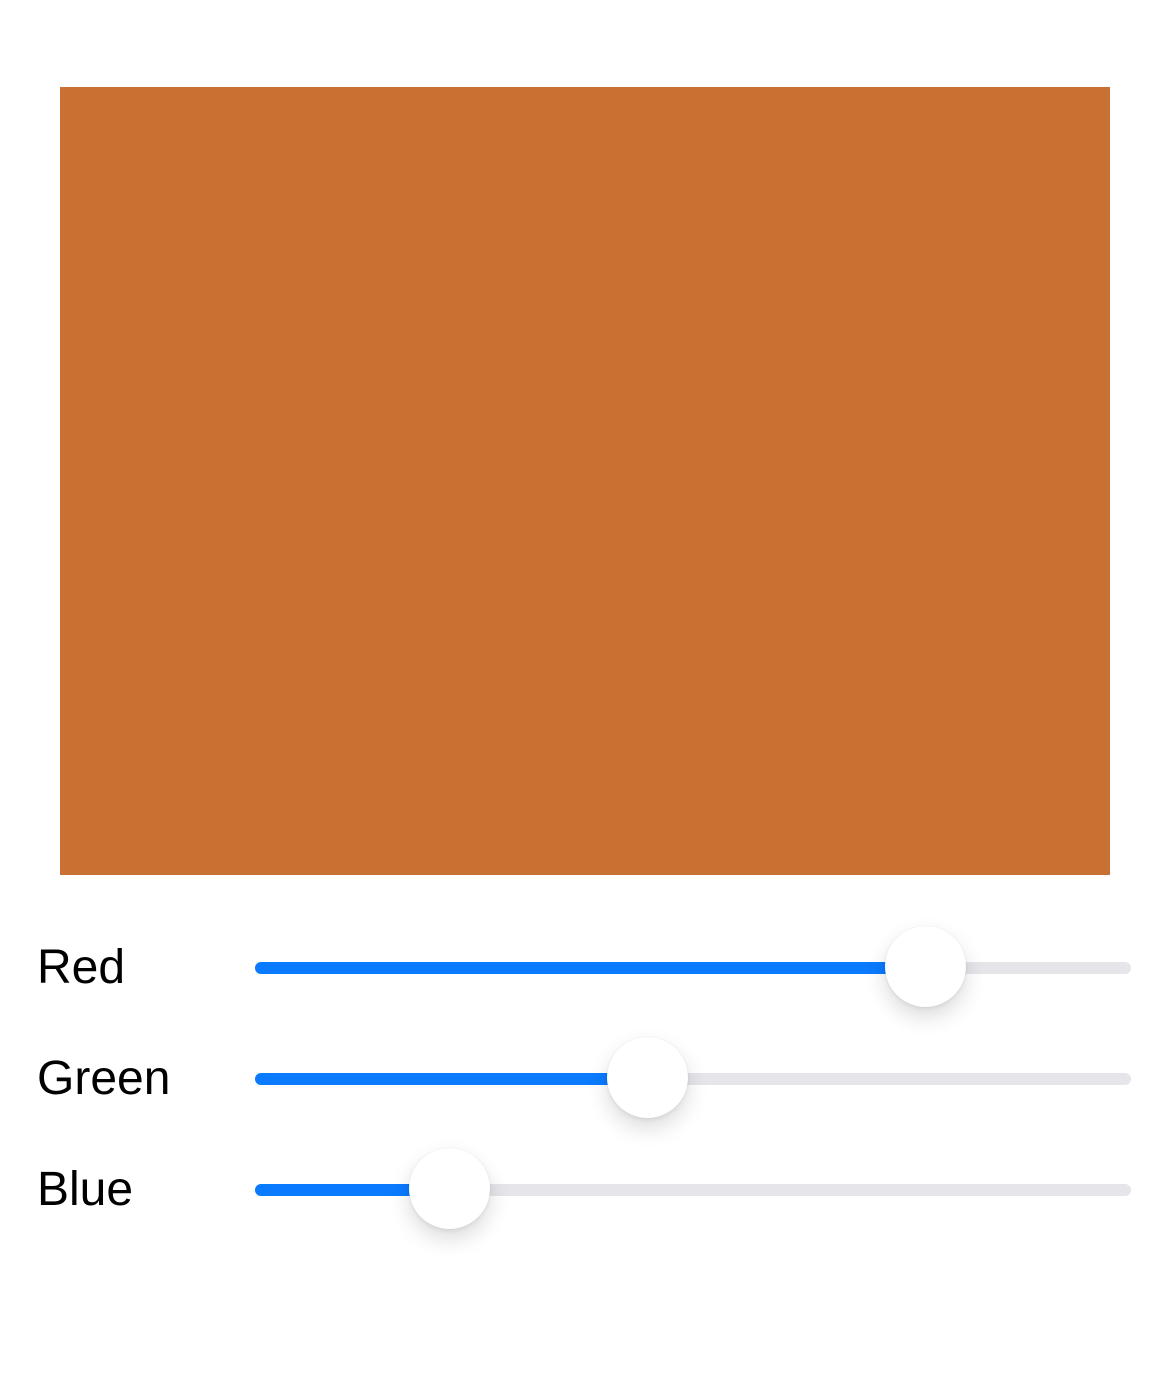 The width and height of the screenshot is (1170, 1387). I want to click on slider-row-red: Red, so click(585, 968).